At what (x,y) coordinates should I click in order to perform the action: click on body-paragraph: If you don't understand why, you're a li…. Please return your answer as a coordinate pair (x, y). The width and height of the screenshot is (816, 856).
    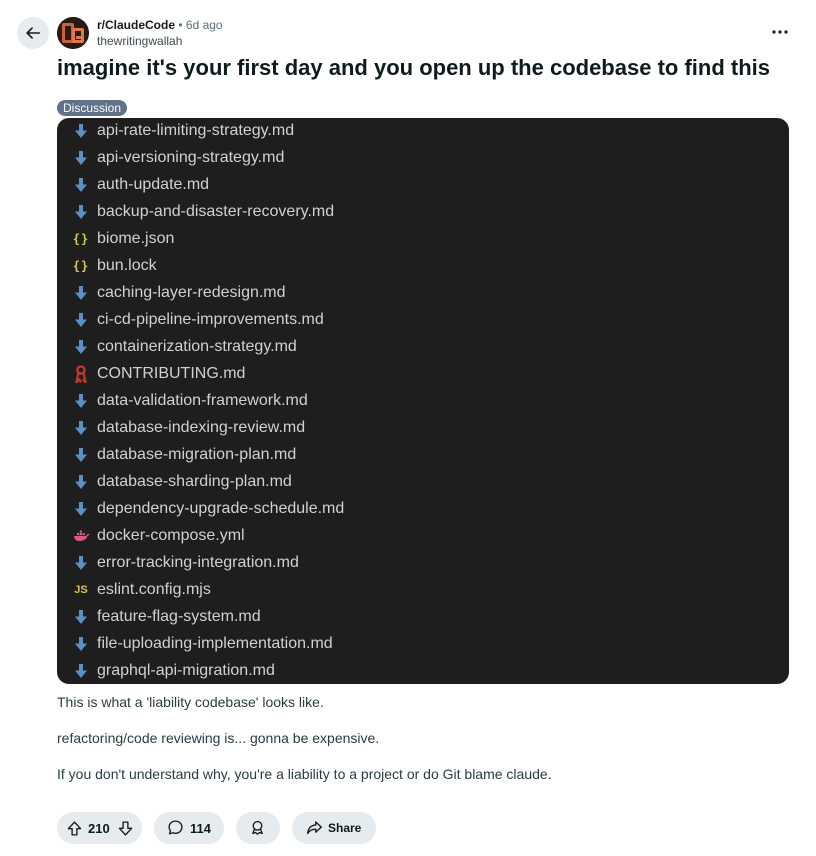
    Looking at the image, I should click on (304, 774).